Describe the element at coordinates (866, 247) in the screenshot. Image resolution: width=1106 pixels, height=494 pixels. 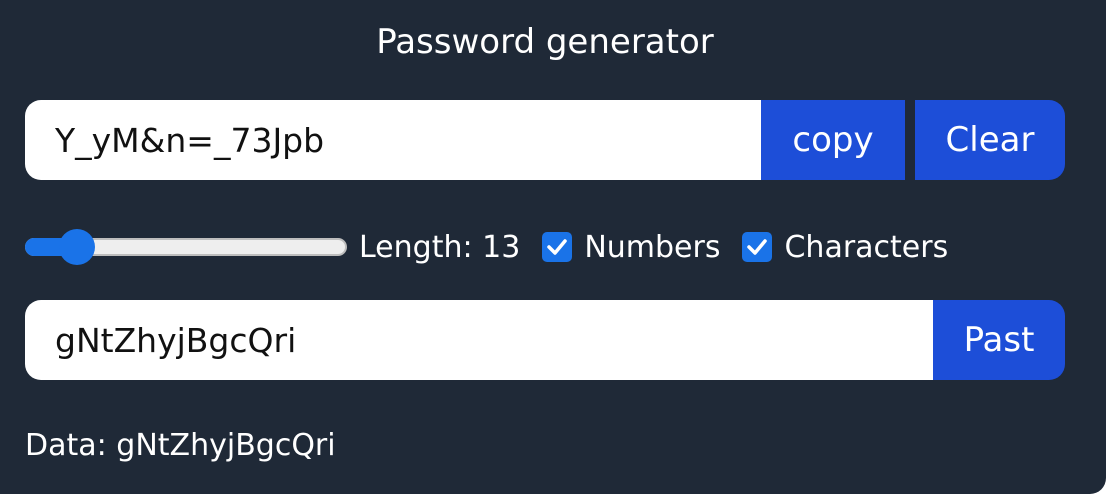
I see `characters-label: Characters` at that location.